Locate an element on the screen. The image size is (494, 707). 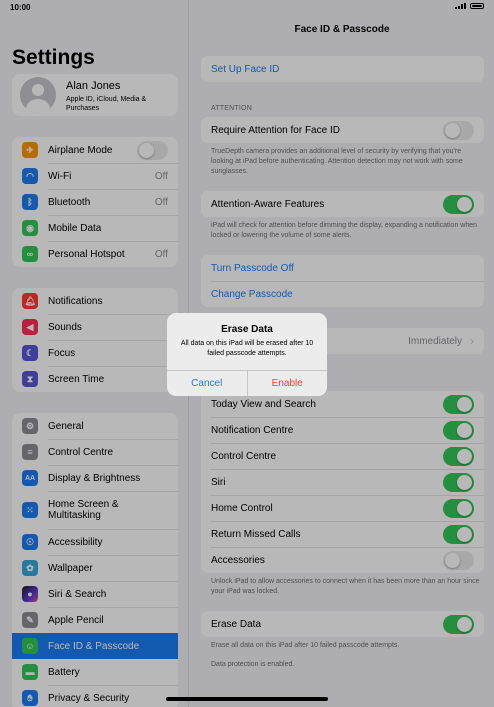
enable-button: Enable is located at coordinates (288, 383).